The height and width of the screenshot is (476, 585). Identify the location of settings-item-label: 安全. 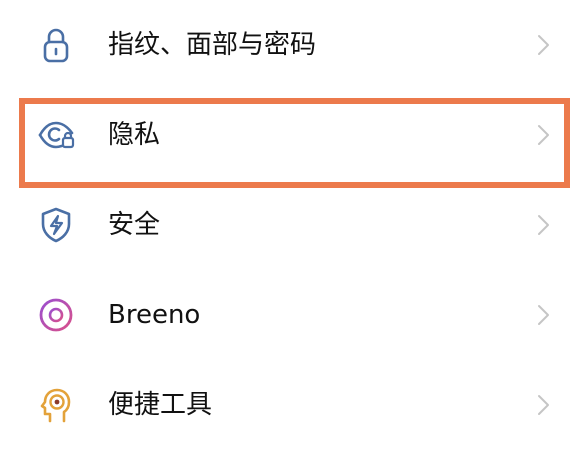
(134, 225).